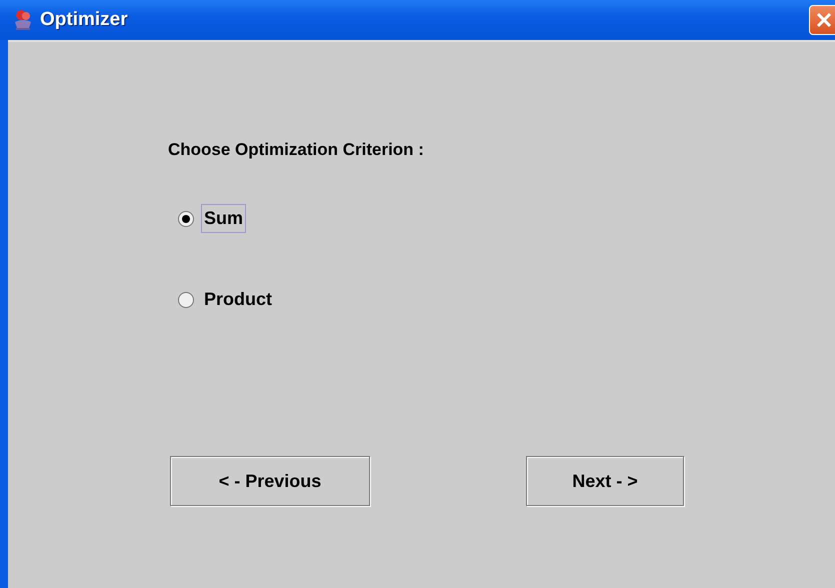 The height and width of the screenshot is (588, 835). I want to click on window-title: Optimizer, so click(84, 20).